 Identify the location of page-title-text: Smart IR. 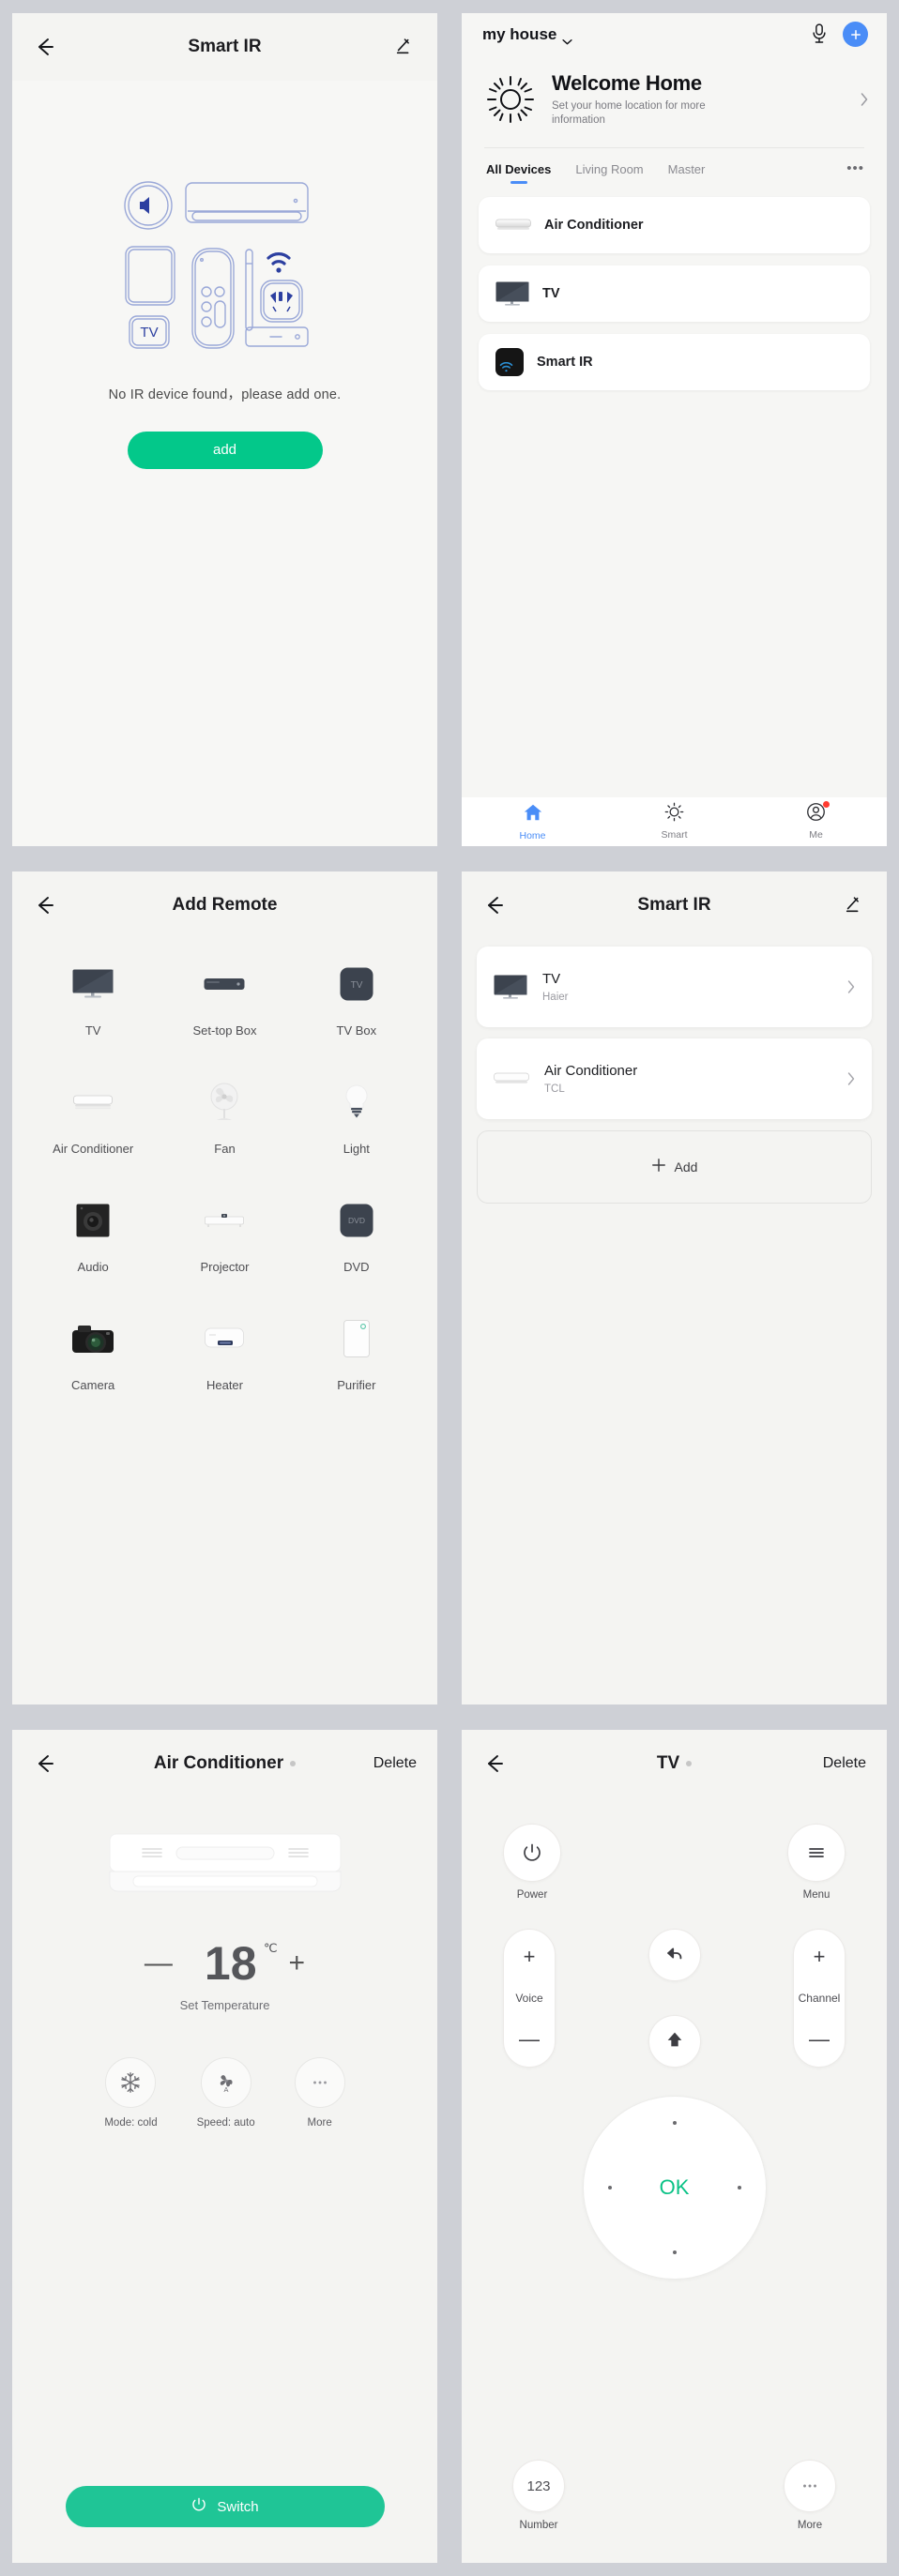
(225, 46).